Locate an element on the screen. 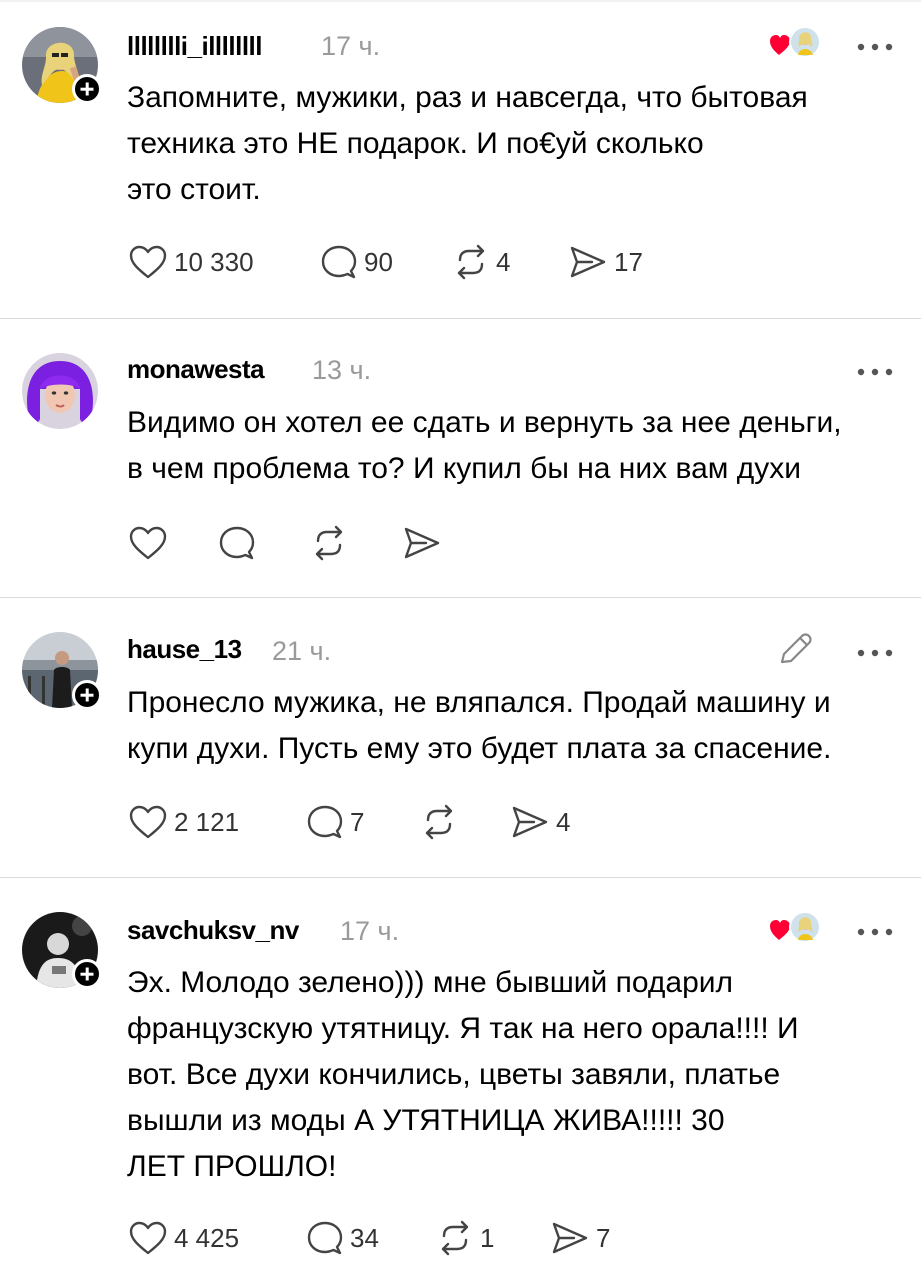  share-count: 4 is located at coordinates (563, 821).